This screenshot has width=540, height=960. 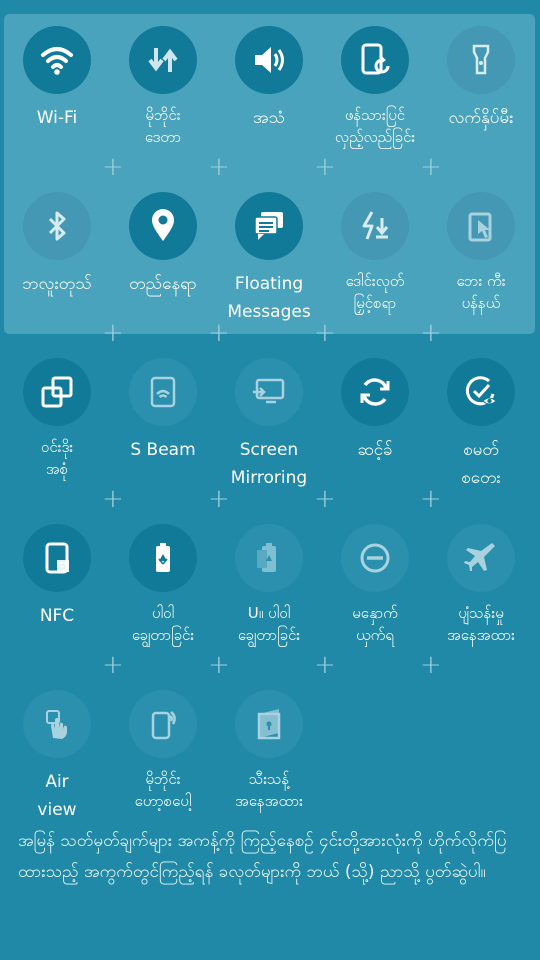 I want to click on download-booster-icon, so click(x=375, y=225).